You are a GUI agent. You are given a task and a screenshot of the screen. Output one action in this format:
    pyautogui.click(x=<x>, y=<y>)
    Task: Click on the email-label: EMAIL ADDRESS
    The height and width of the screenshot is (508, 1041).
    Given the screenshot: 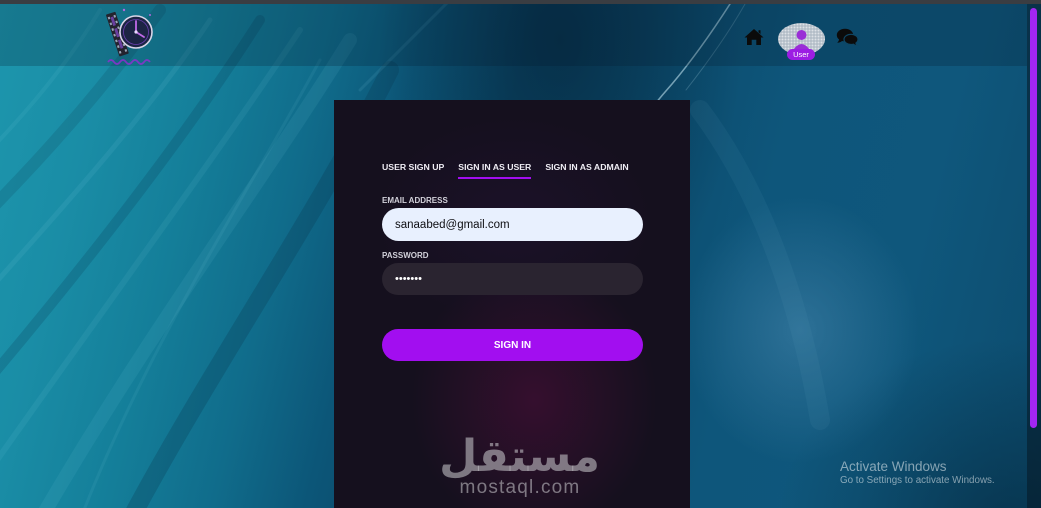 What is the action you would take?
    pyautogui.click(x=415, y=200)
    